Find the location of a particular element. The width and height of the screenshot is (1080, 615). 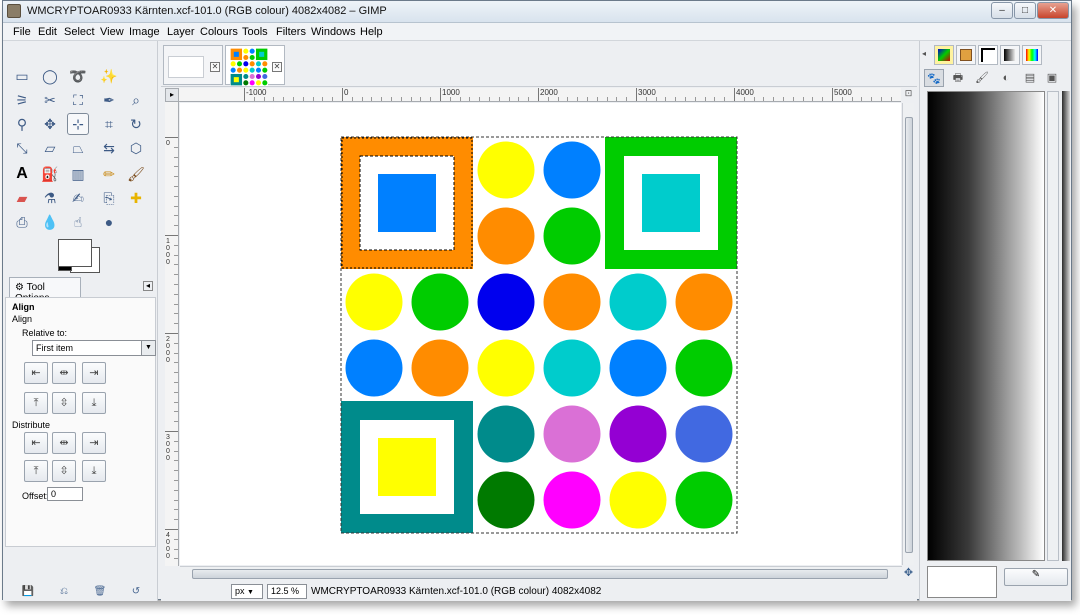

align-right-button: ⇥ is located at coordinates (94, 373).